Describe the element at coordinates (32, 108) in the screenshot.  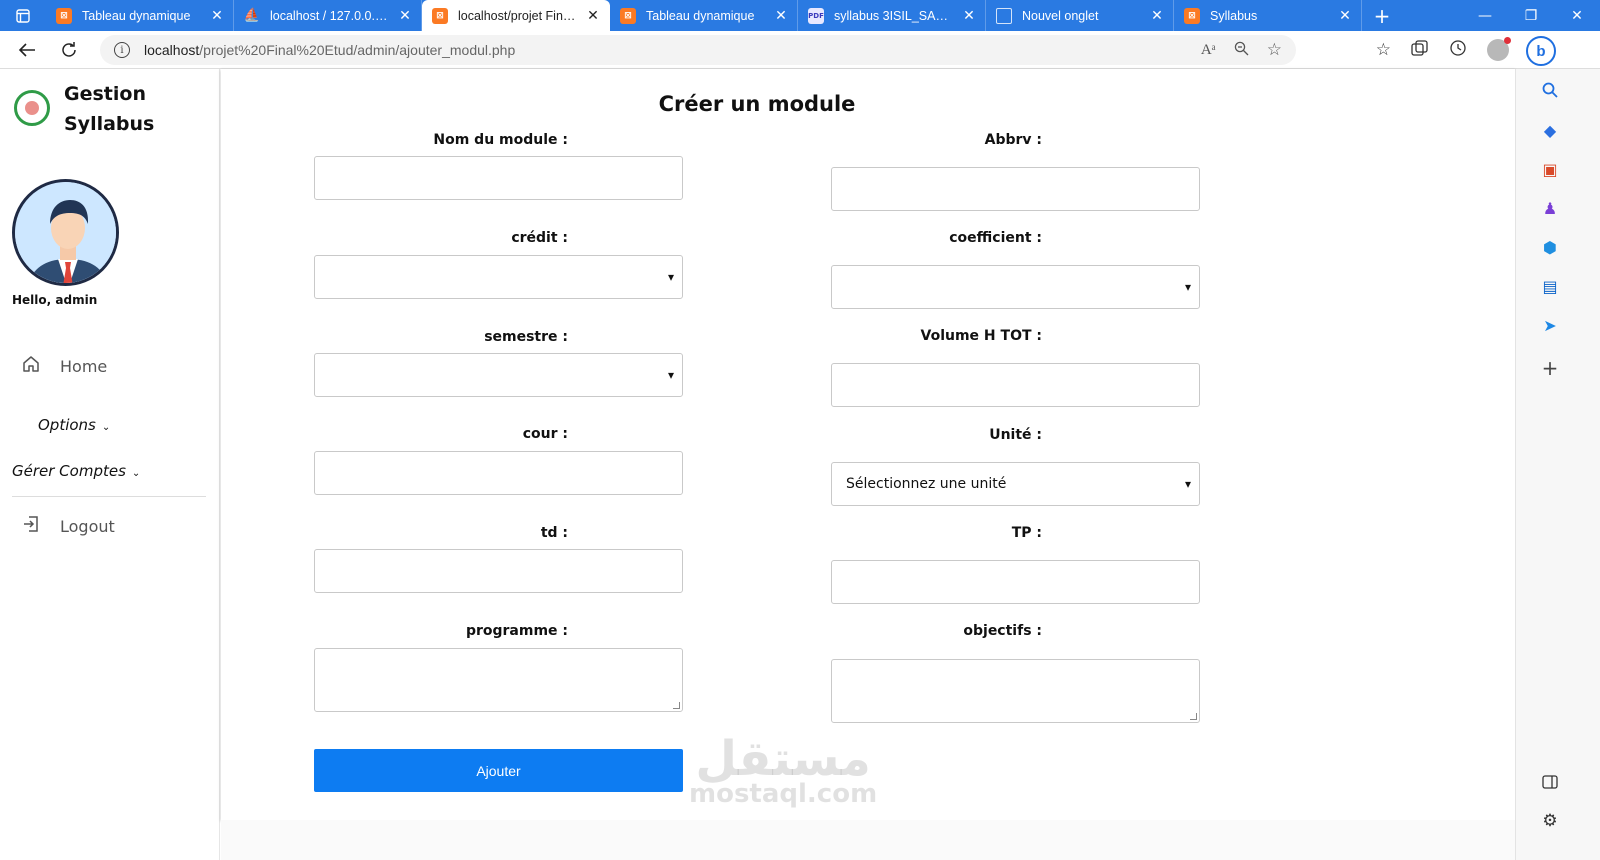
I see `university-logo-icon` at that location.